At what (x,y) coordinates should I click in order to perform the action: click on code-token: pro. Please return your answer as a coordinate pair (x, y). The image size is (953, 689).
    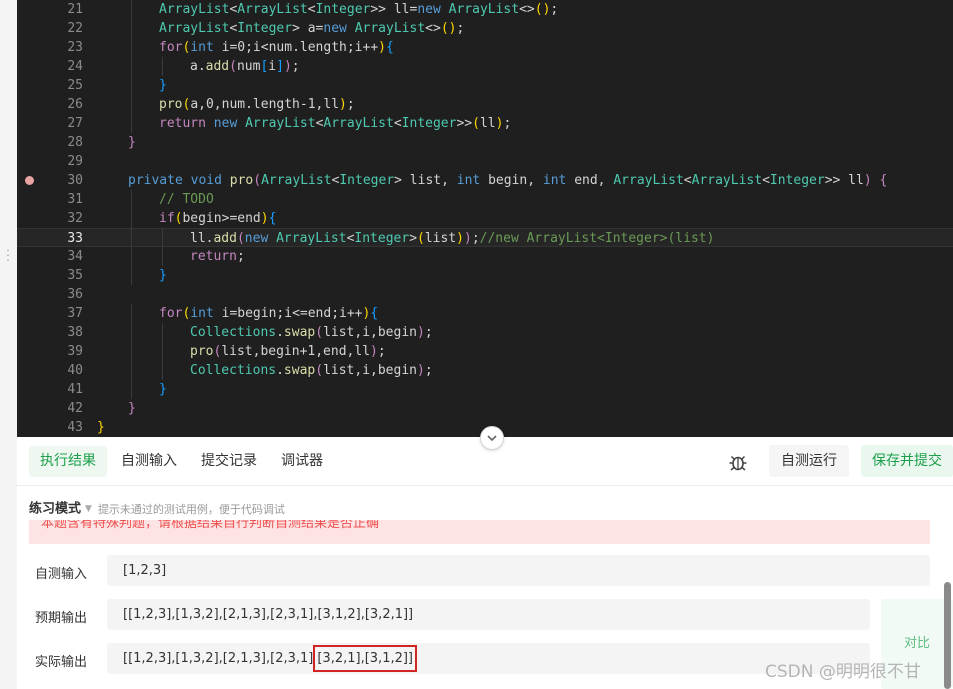
    Looking at the image, I should click on (241, 180).